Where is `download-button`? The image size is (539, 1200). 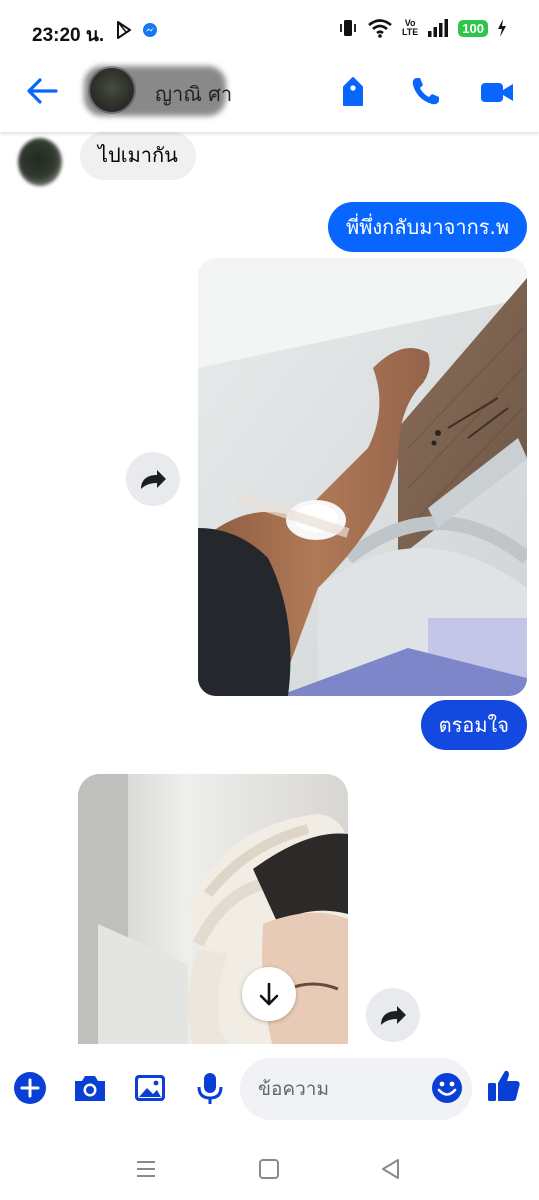
download-button is located at coordinates (269, 994).